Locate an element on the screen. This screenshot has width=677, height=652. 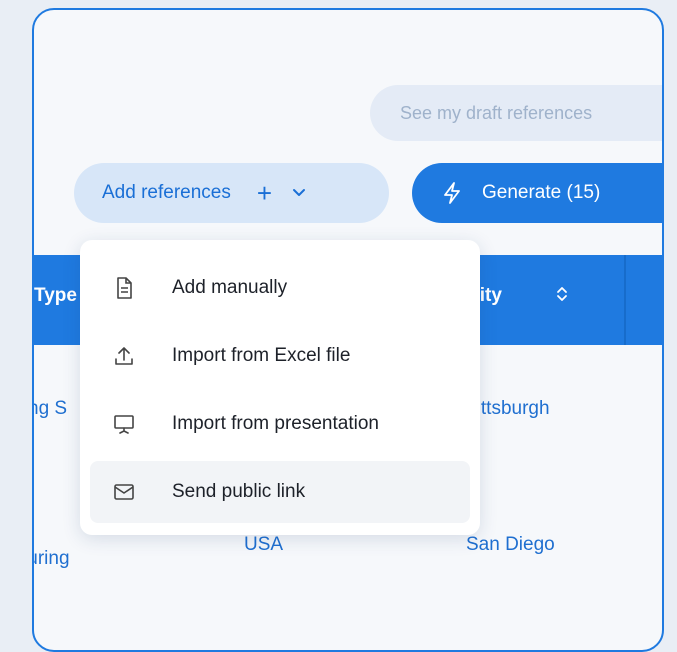
column-header-type: Type is located at coordinates (55, 296).